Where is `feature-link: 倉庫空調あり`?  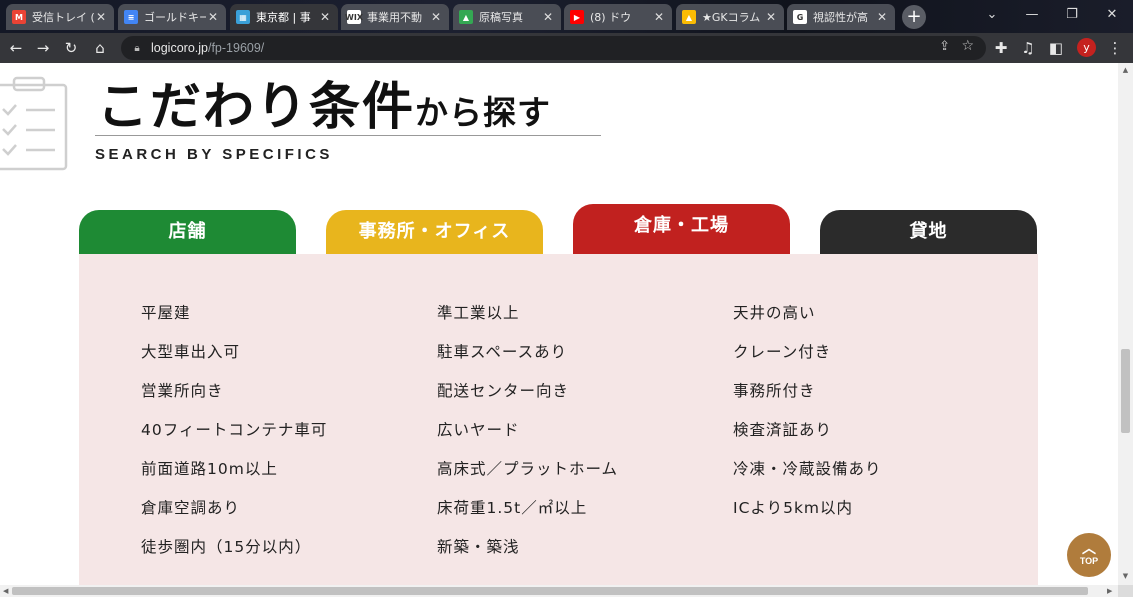
feature-link: 倉庫空調あり is located at coordinates (234, 517).